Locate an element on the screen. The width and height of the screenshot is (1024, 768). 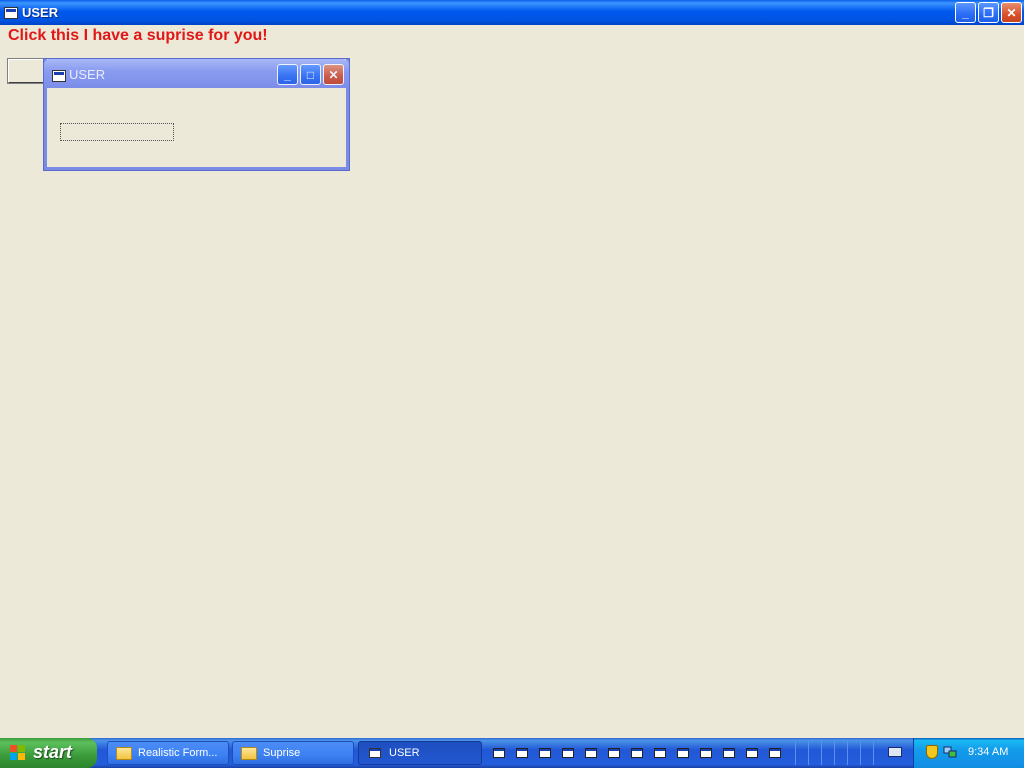
system-tray: 9:34 AM is located at coordinates (968, 753).